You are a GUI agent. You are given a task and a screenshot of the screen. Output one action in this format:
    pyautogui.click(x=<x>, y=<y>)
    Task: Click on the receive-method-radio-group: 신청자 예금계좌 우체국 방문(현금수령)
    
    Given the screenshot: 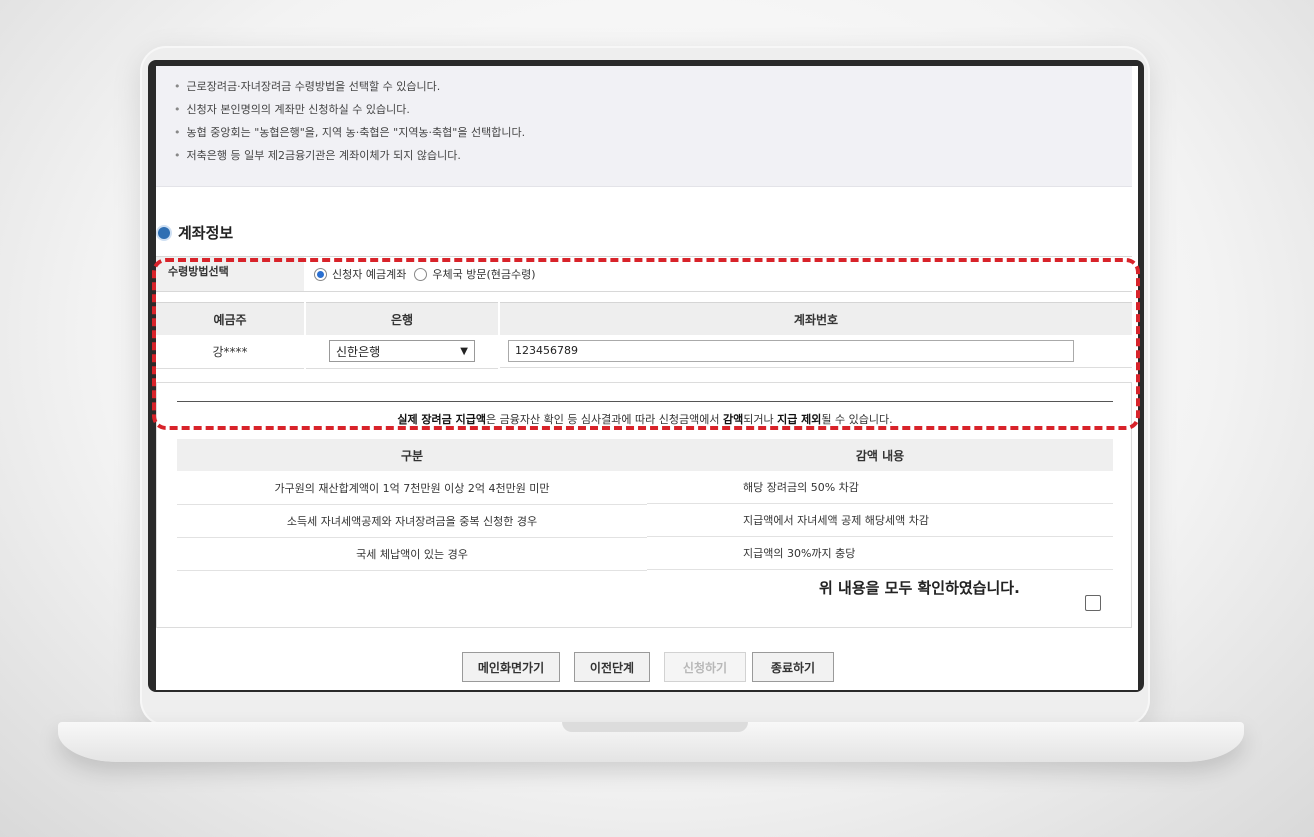 What is the action you would take?
    pyautogui.click(x=429, y=274)
    